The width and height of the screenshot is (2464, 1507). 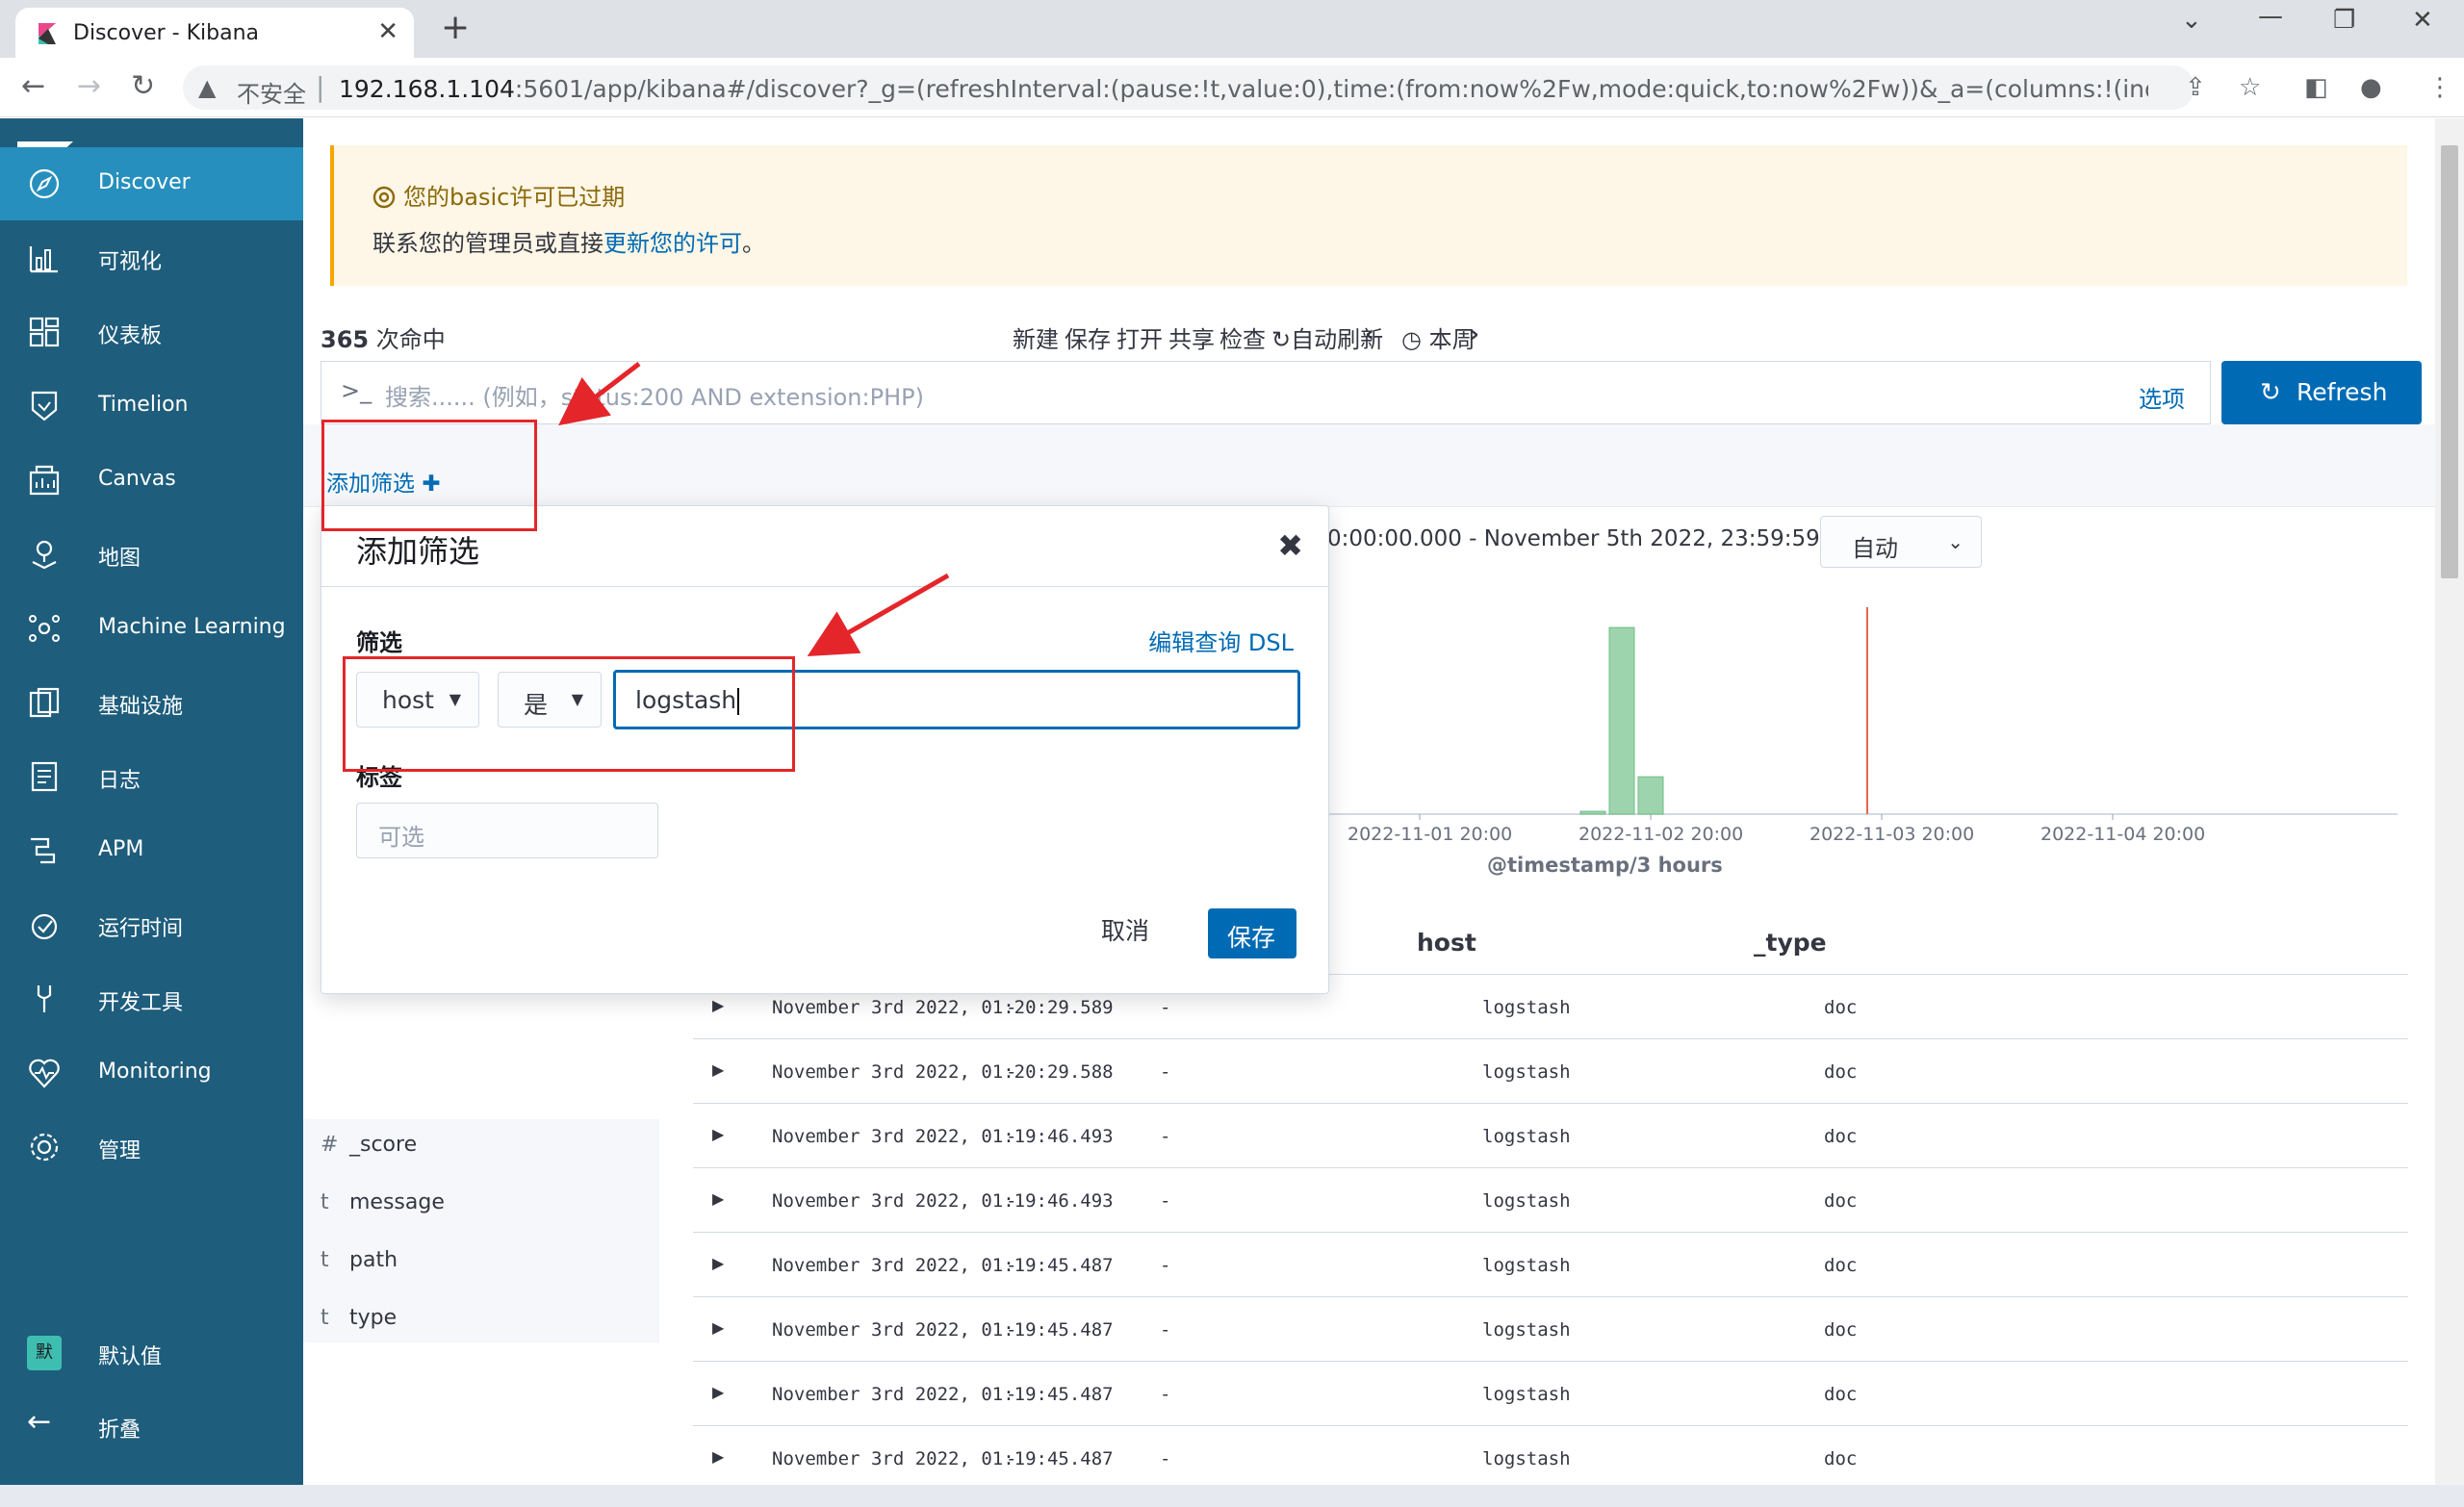 What do you see at coordinates (379, 642) in the screenshot?
I see `filter-label: 筛选` at bounding box center [379, 642].